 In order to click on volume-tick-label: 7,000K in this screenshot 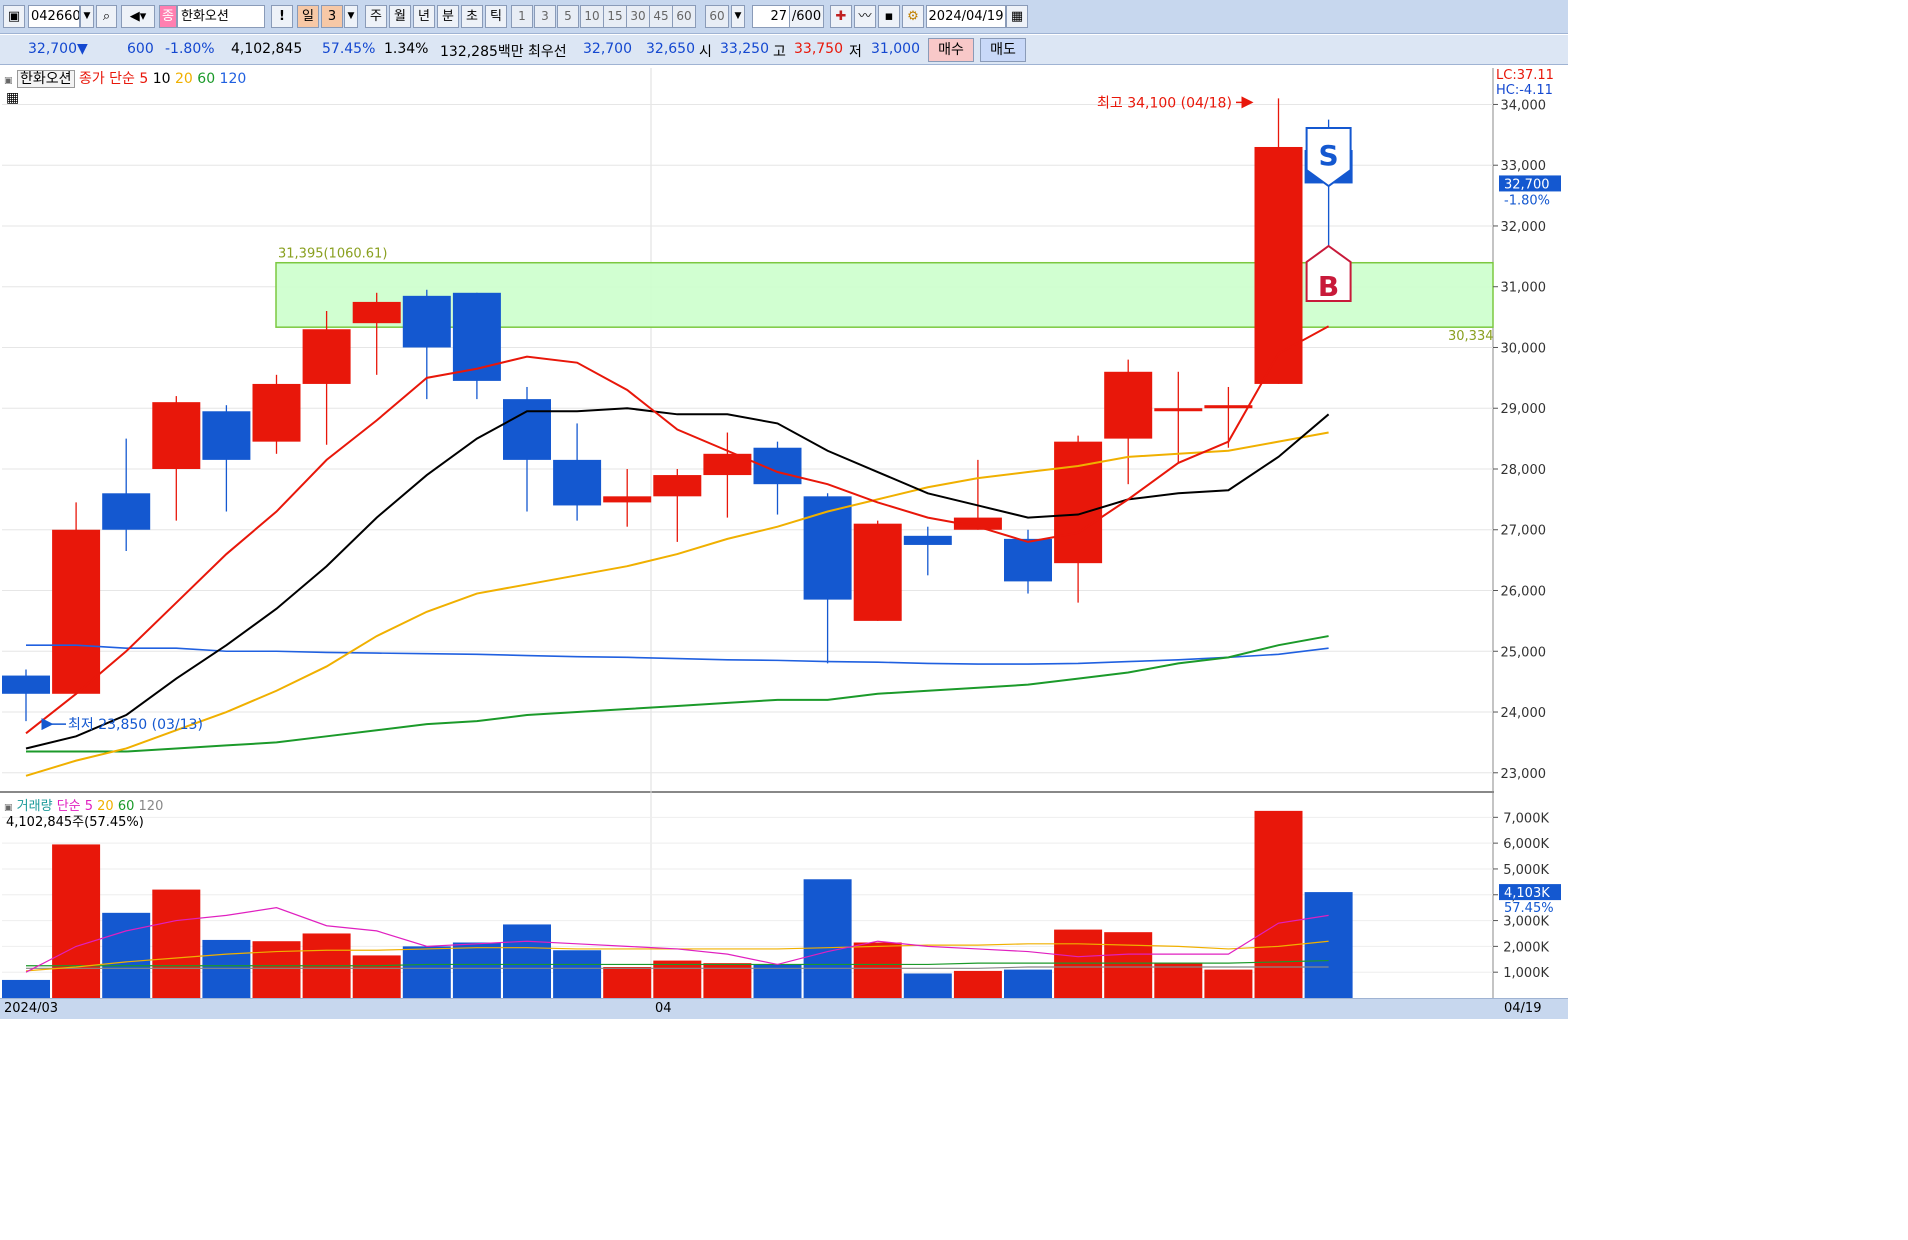, I will do `click(1526, 818)`.